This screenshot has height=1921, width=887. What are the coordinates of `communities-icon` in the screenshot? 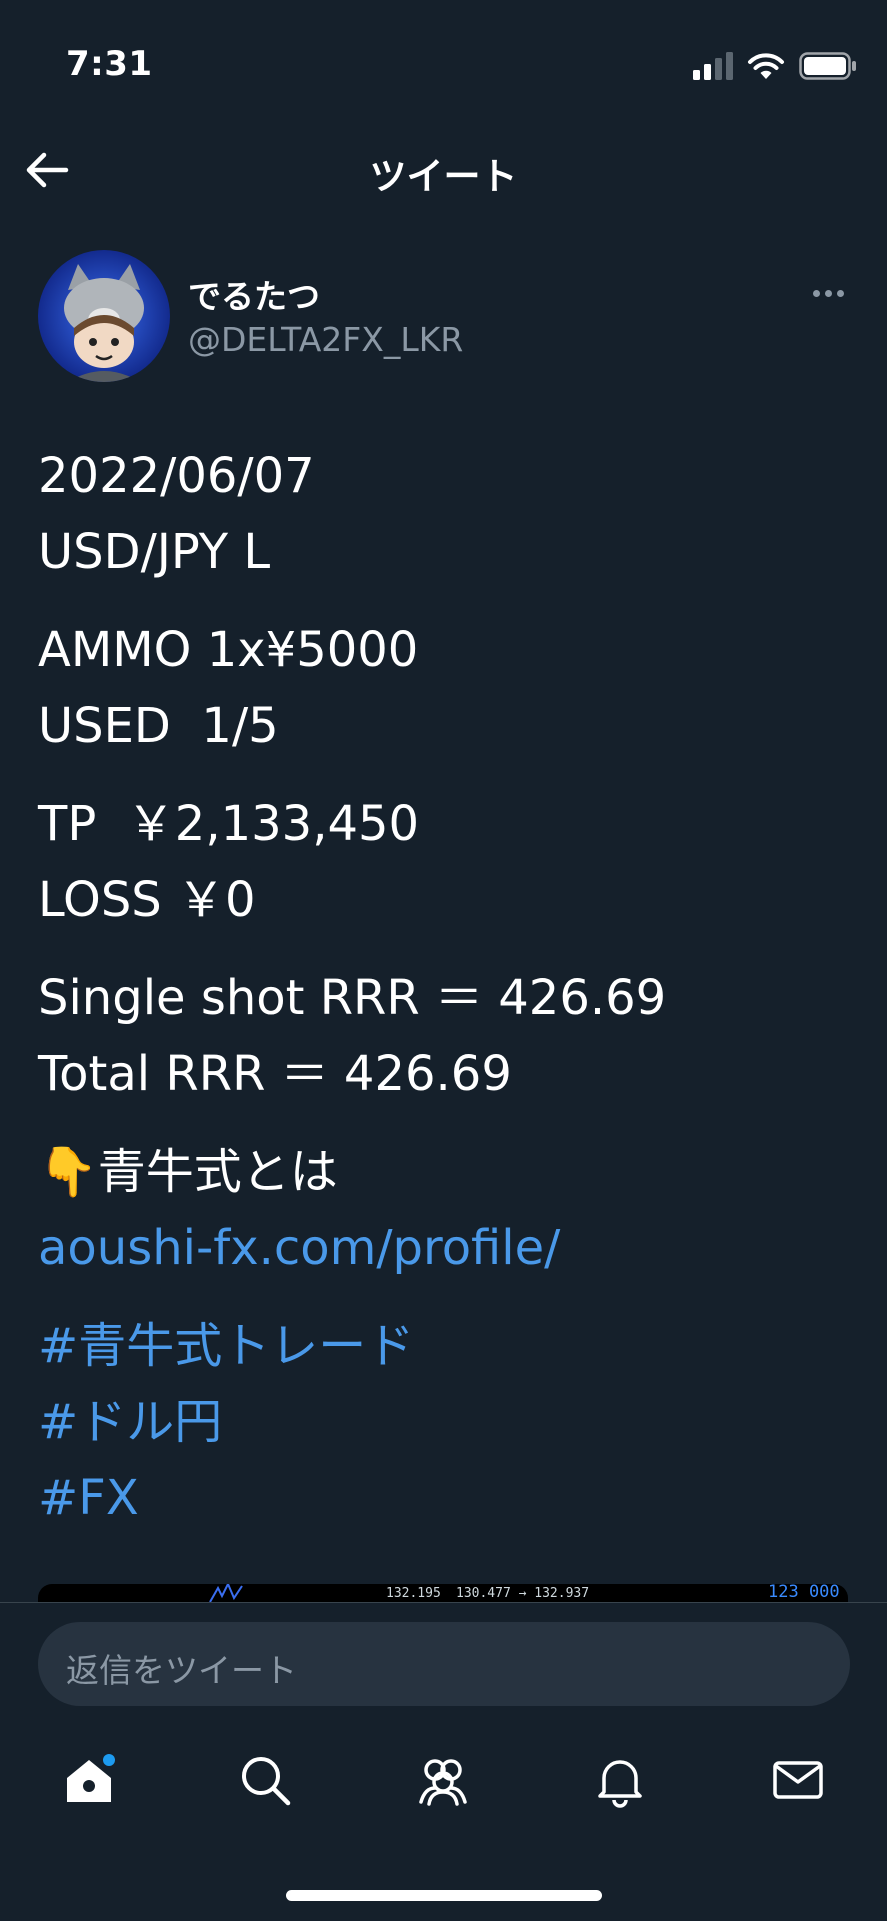 It's located at (443, 1782).